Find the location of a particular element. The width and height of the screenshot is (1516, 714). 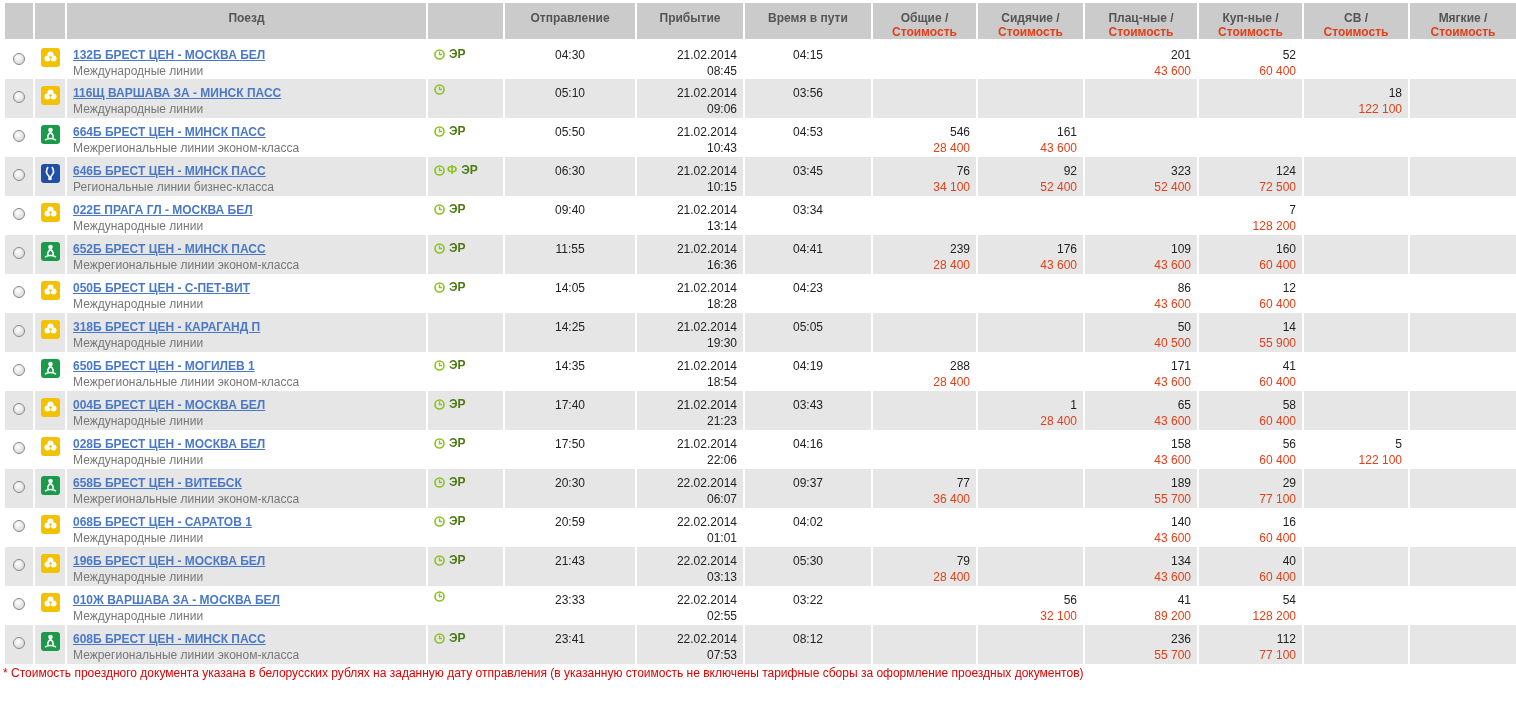

arrival-time: 19:30 is located at coordinates (721, 343).